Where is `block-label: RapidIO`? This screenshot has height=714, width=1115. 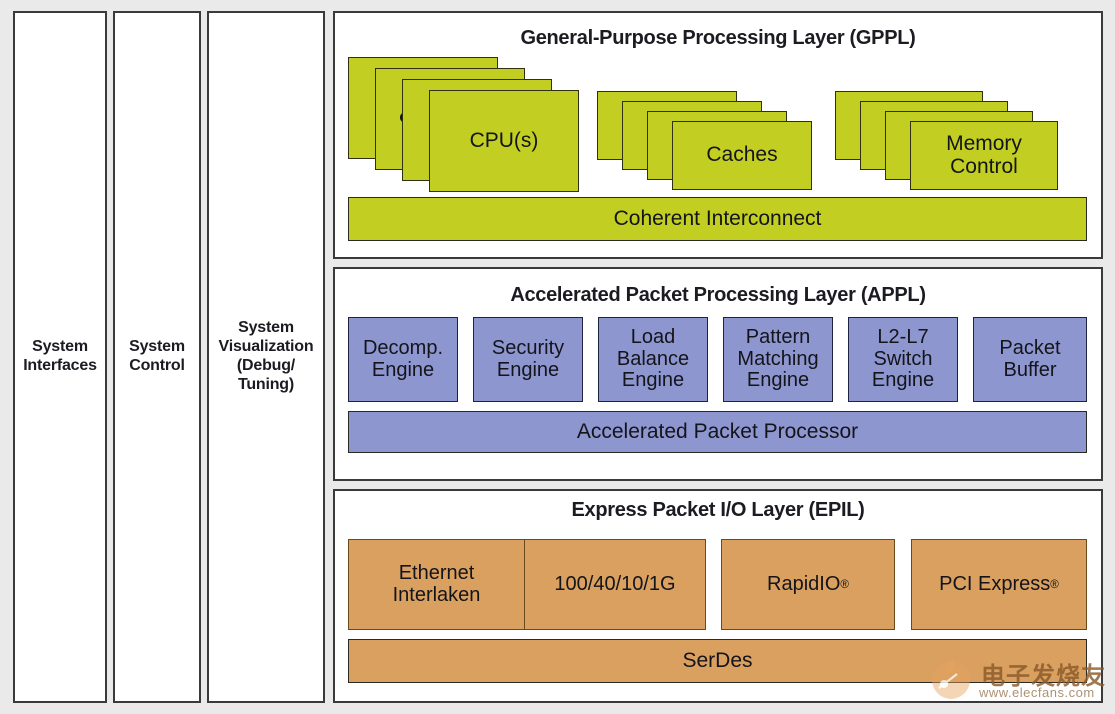
block-label: RapidIO is located at coordinates (804, 583).